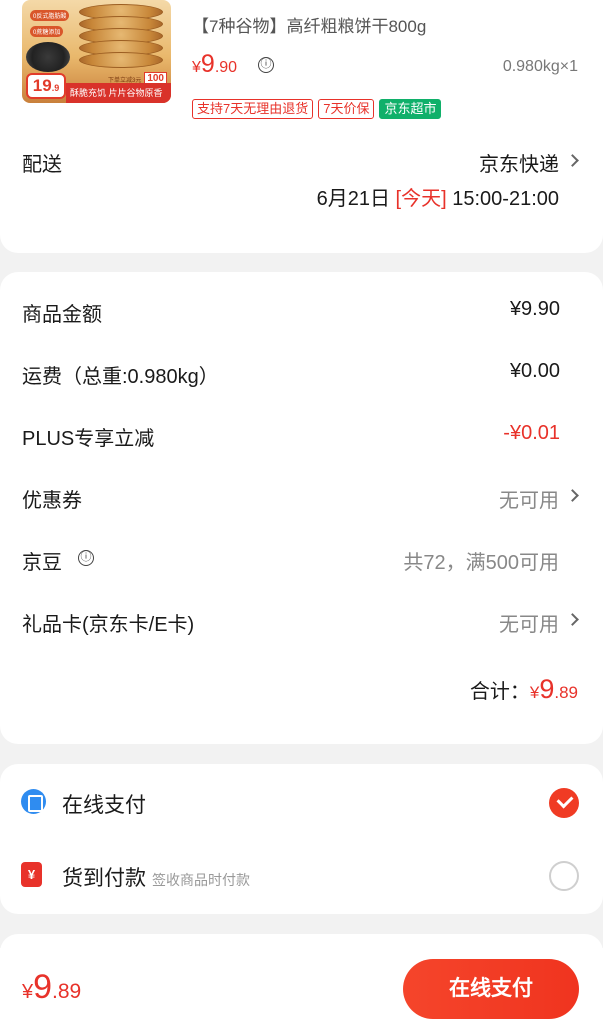  I want to click on plus-discount-value: -¥0.01, so click(531, 433).